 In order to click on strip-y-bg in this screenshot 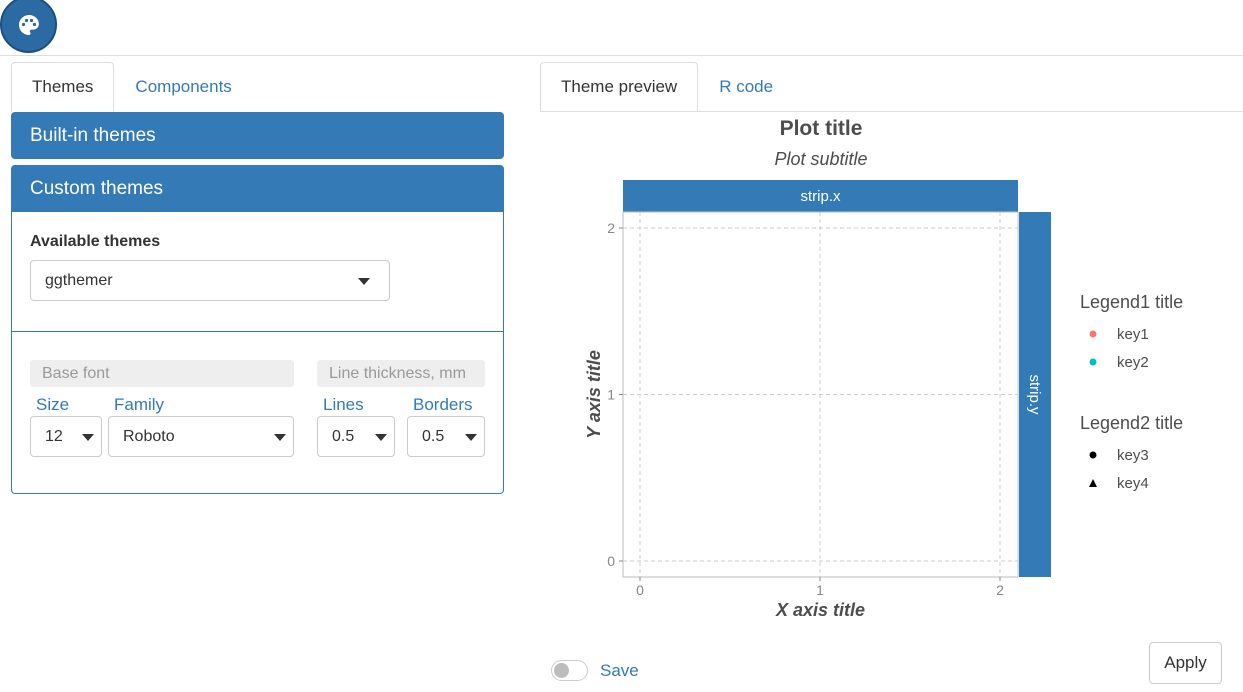, I will do `click(1035, 394)`.